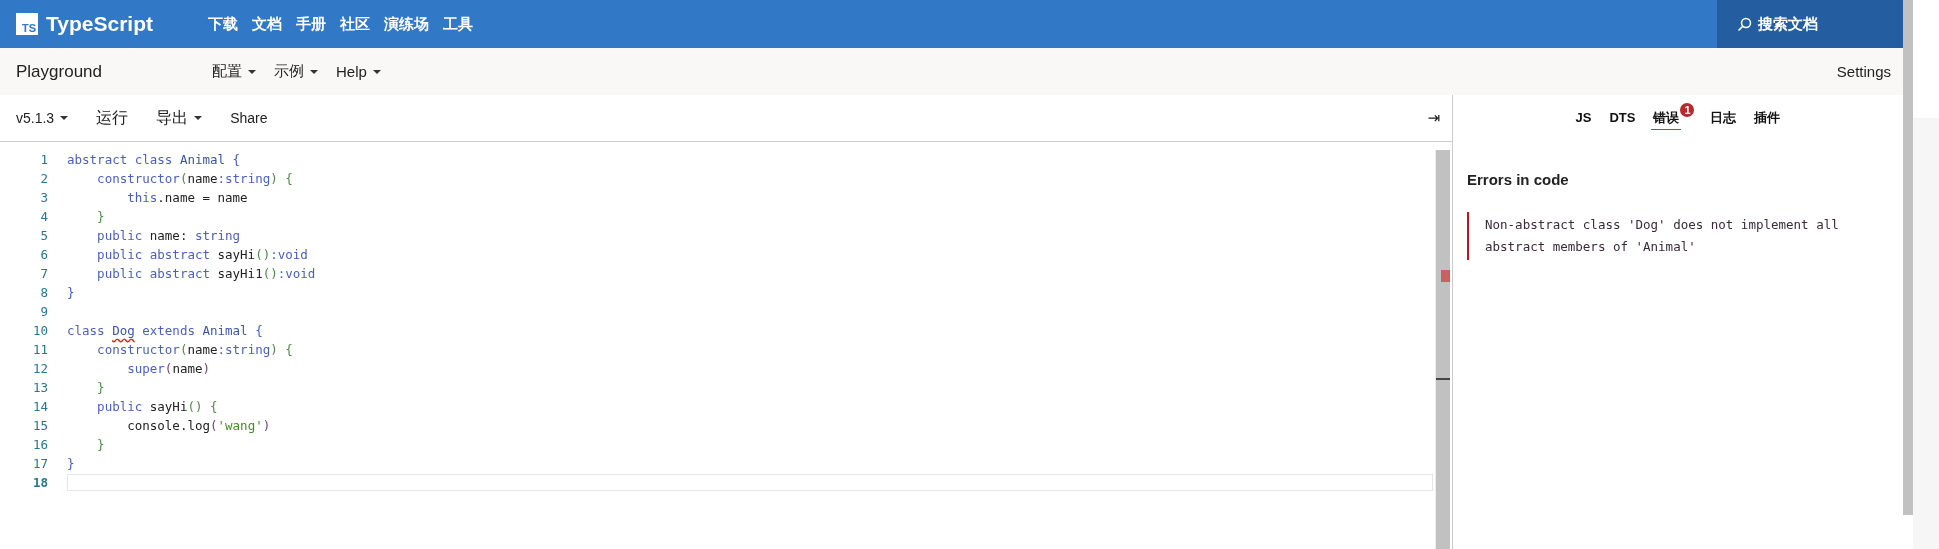  Describe the element at coordinates (168, 330) in the screenshot. I see `keyword-text: extends` at that location.